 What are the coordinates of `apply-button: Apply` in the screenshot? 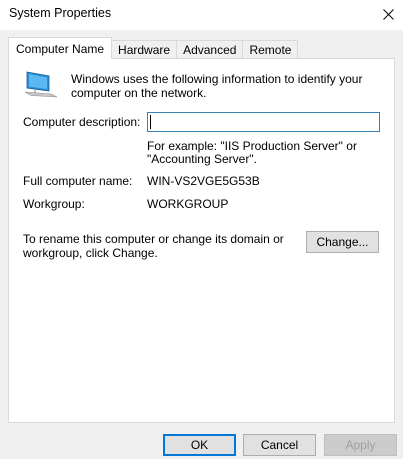 It's located at (360, 445).